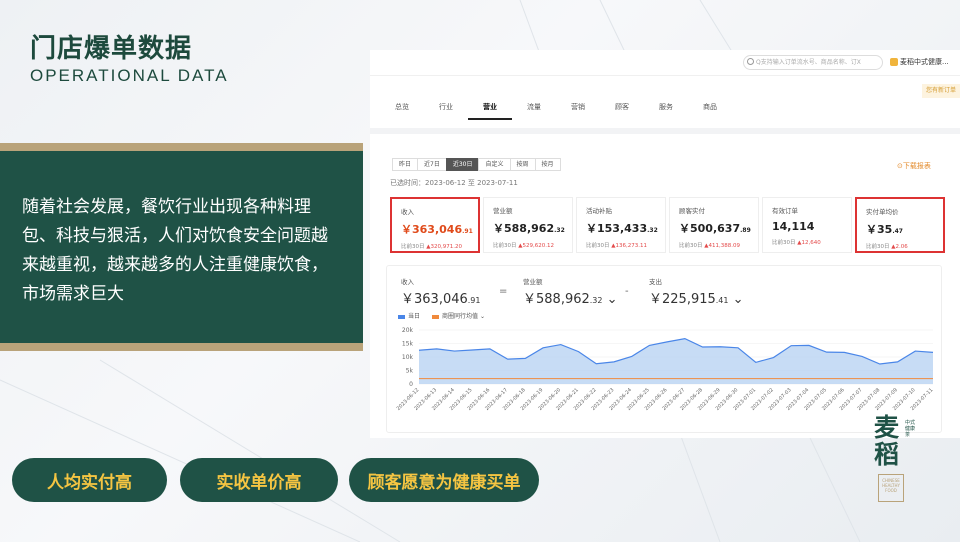 This screenshot has width=960, height=542. I want to click on tab-customers: 顾客, so click(622, 112).